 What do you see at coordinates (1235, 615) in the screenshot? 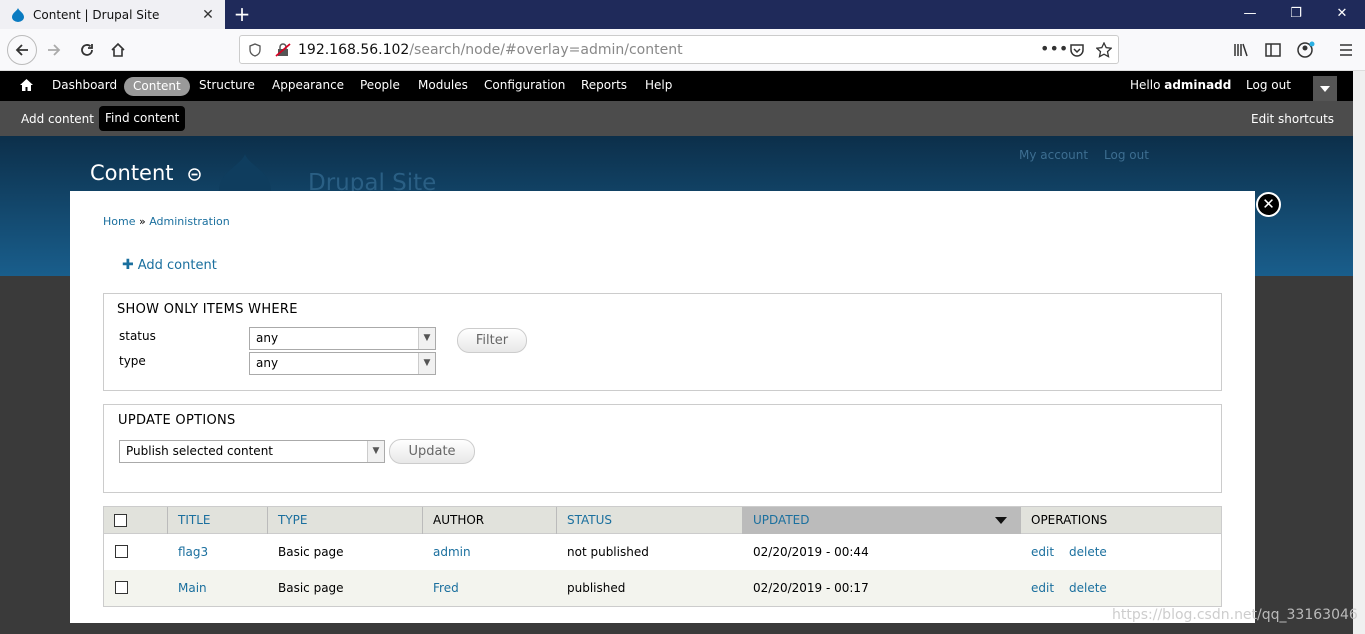
I see `watermark: https://blog.csdn.net/qq_33163046` at bounding box center [1235, 615].